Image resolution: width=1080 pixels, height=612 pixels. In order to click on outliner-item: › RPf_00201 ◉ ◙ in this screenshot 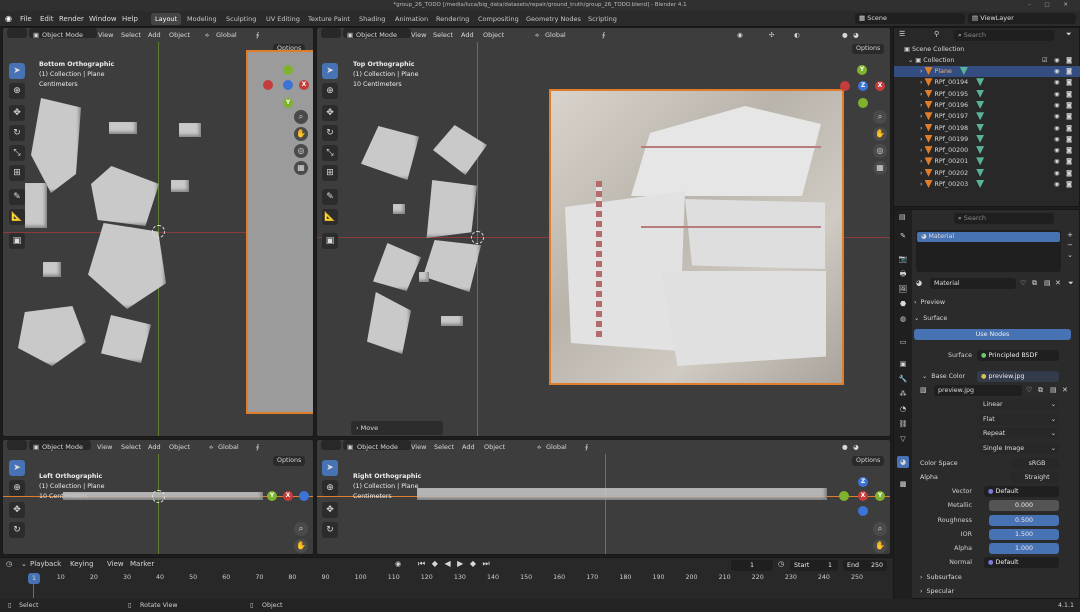, I will do `click(987, 161)`.